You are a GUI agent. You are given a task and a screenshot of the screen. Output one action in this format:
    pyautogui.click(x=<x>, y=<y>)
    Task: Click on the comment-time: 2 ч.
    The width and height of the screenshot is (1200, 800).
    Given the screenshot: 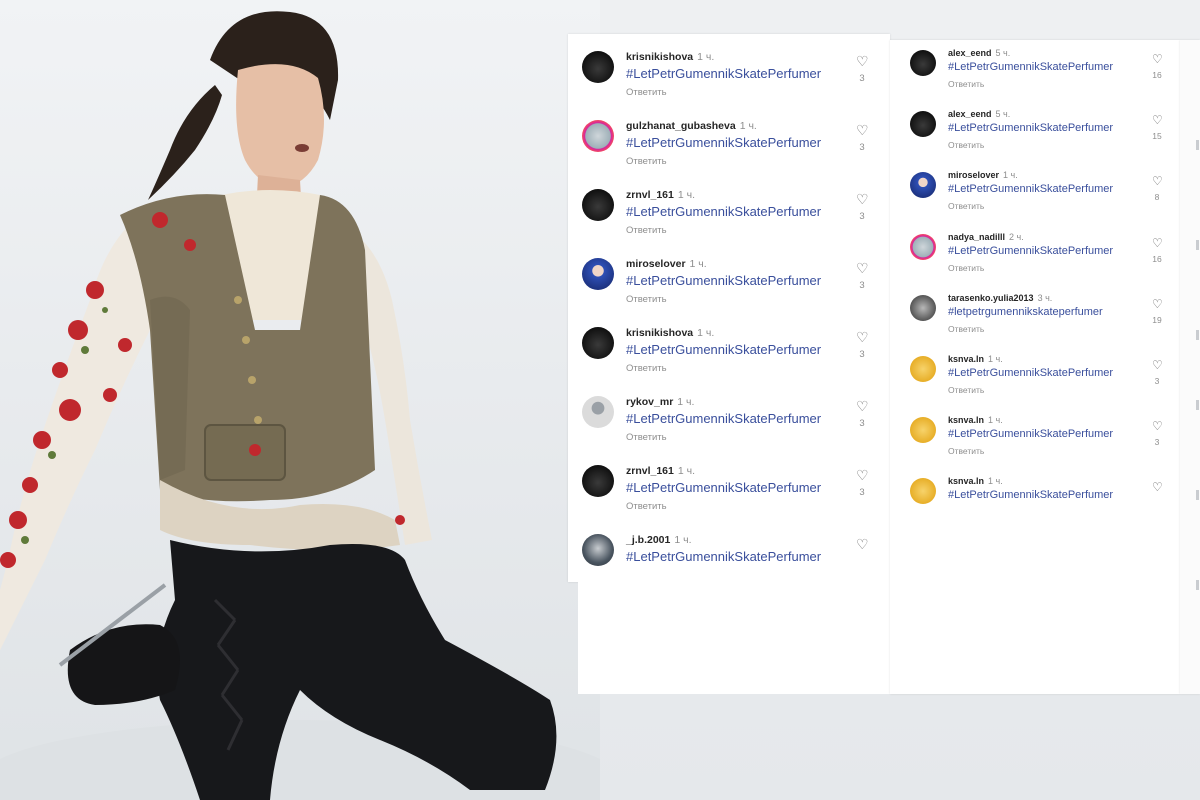 What is the action you would take?
    pyautogui.click(x=1016, y=236)
    